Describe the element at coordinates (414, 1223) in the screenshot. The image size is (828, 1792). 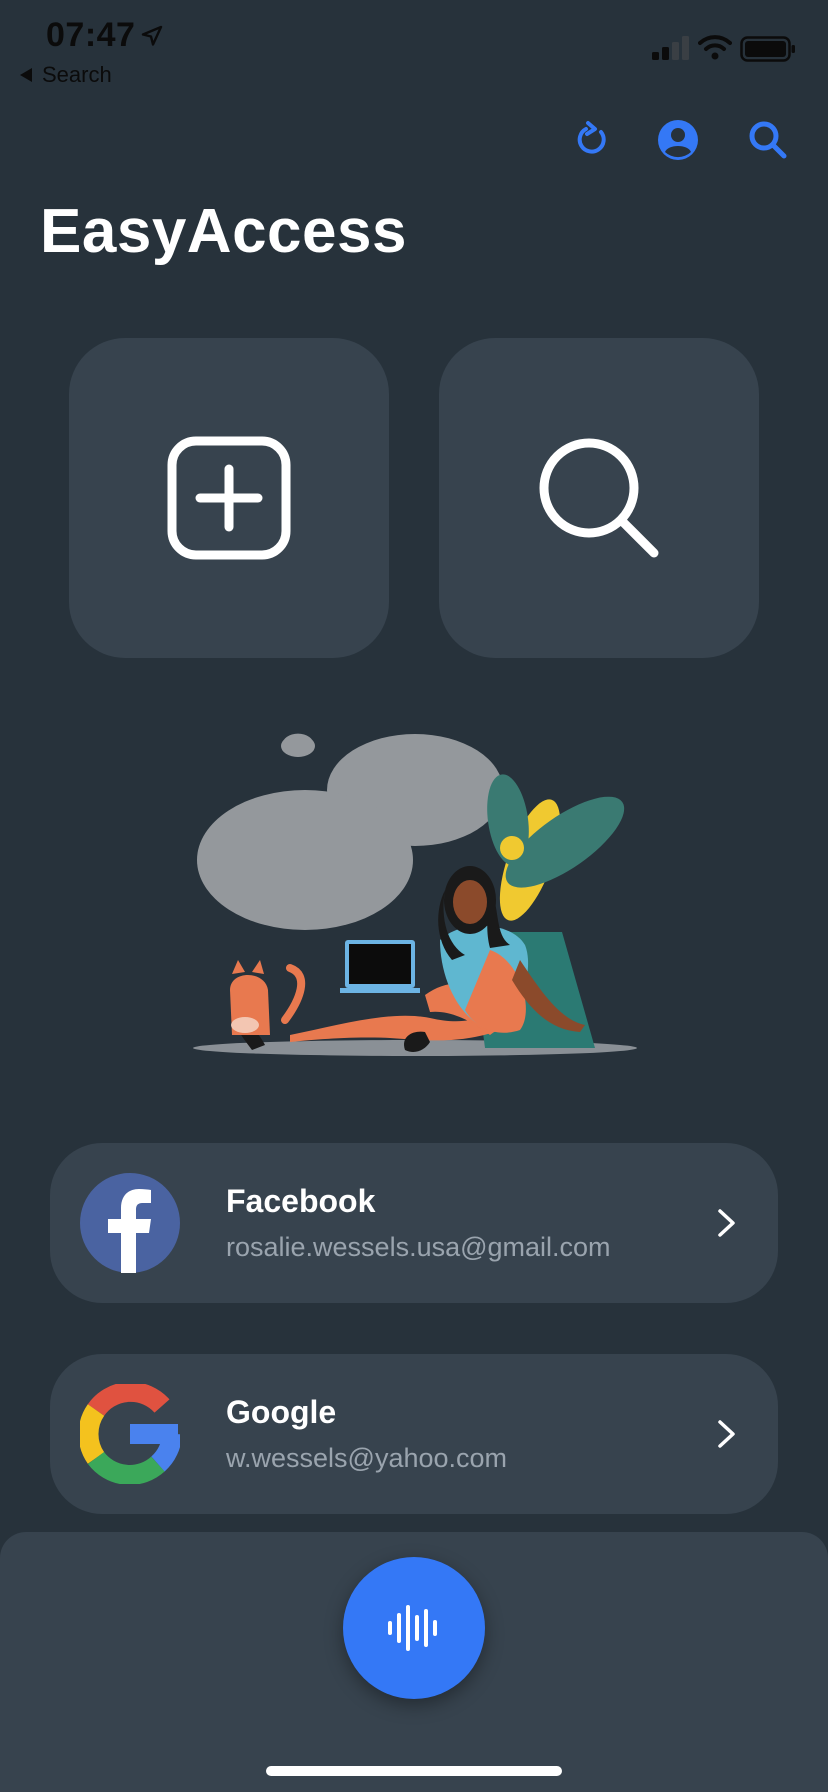
I see `account-card-facebook: Facebook rosalie.wessels.usa@gmail.com` at that location.